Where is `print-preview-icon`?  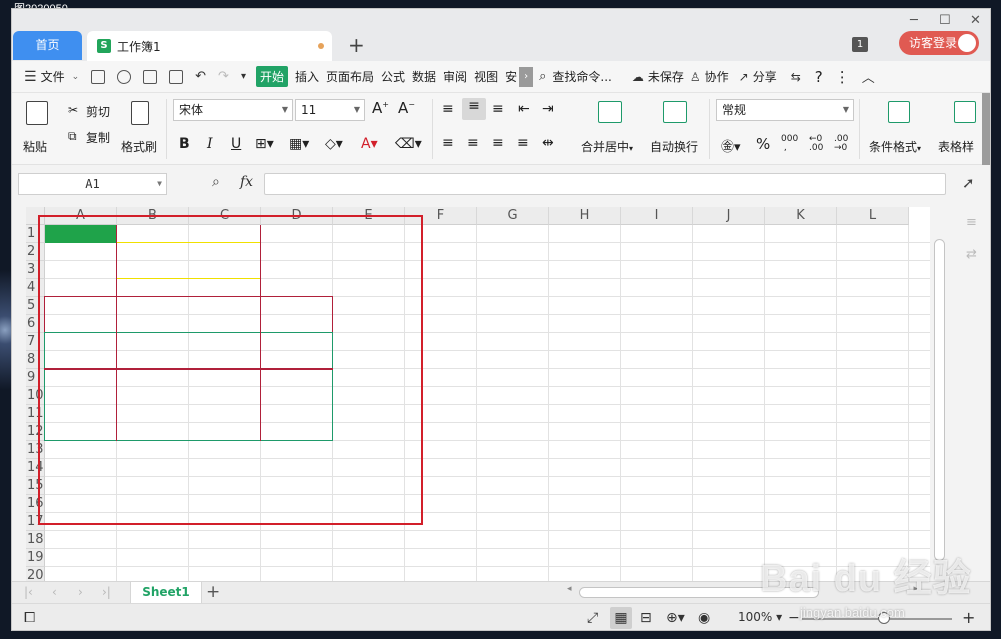 print-preview-icon is located at coordinates (176, 76).